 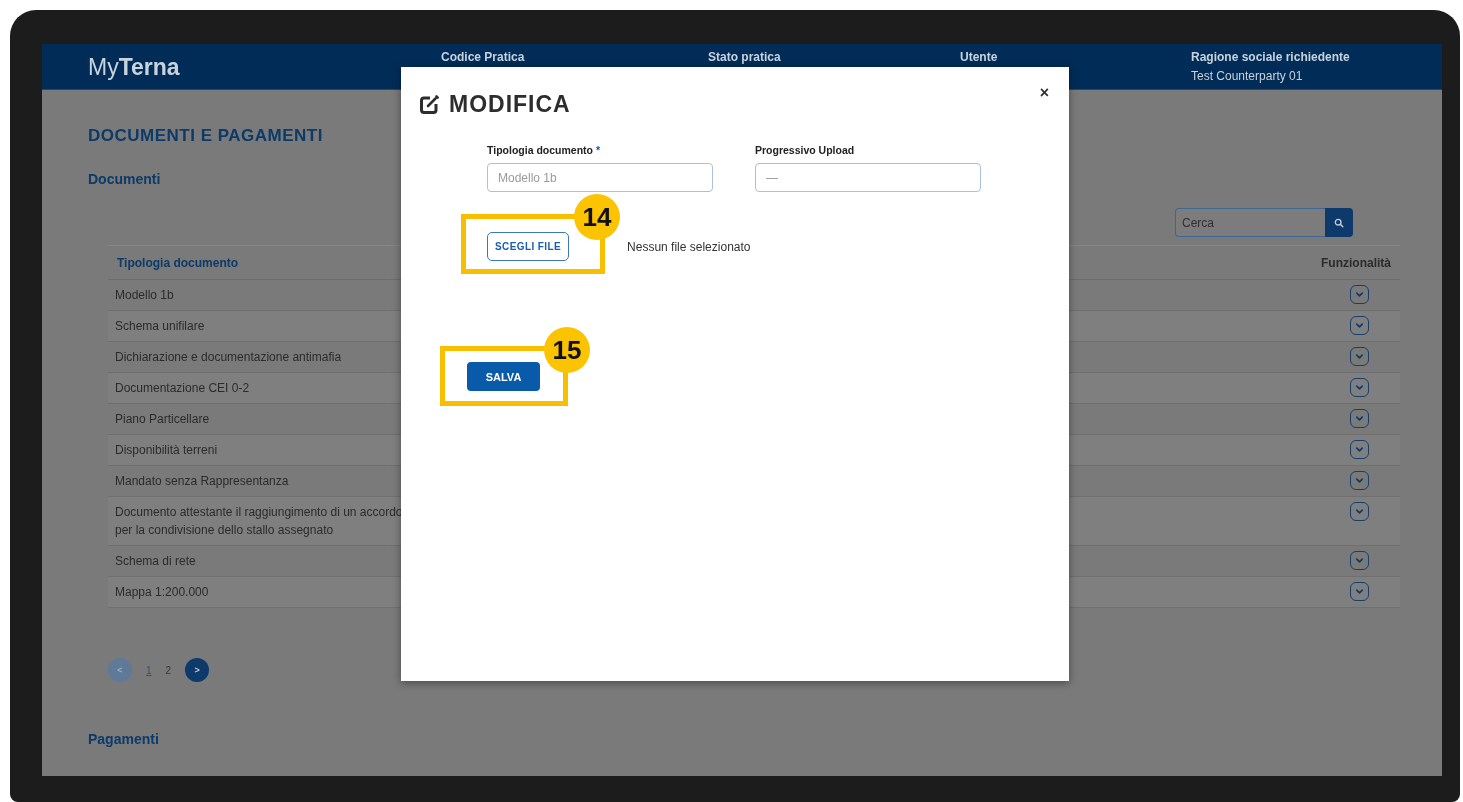 What do you see at coordinates (166, 450) in the screenshot?
I see `table-cell-text: Disponibilità terreni` at bounding box center [166, 450].